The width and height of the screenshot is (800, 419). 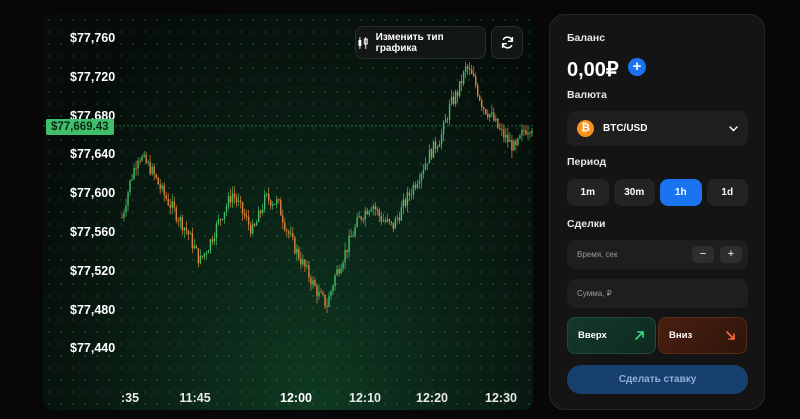 What do you see at coordinates (296, 398) in the screenshot?
I see `x-tick-label: 12:00` at bounding box center [296, 398].